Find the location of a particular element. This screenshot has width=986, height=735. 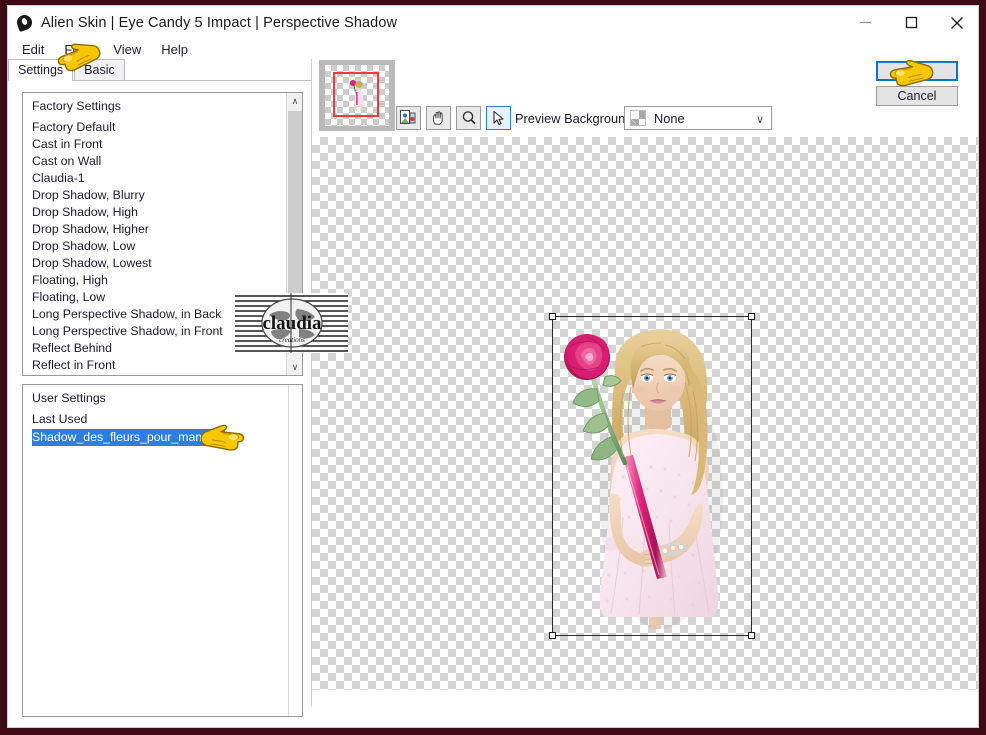

chevron-down-icon: ∨ is located at coordinates (760, 119).